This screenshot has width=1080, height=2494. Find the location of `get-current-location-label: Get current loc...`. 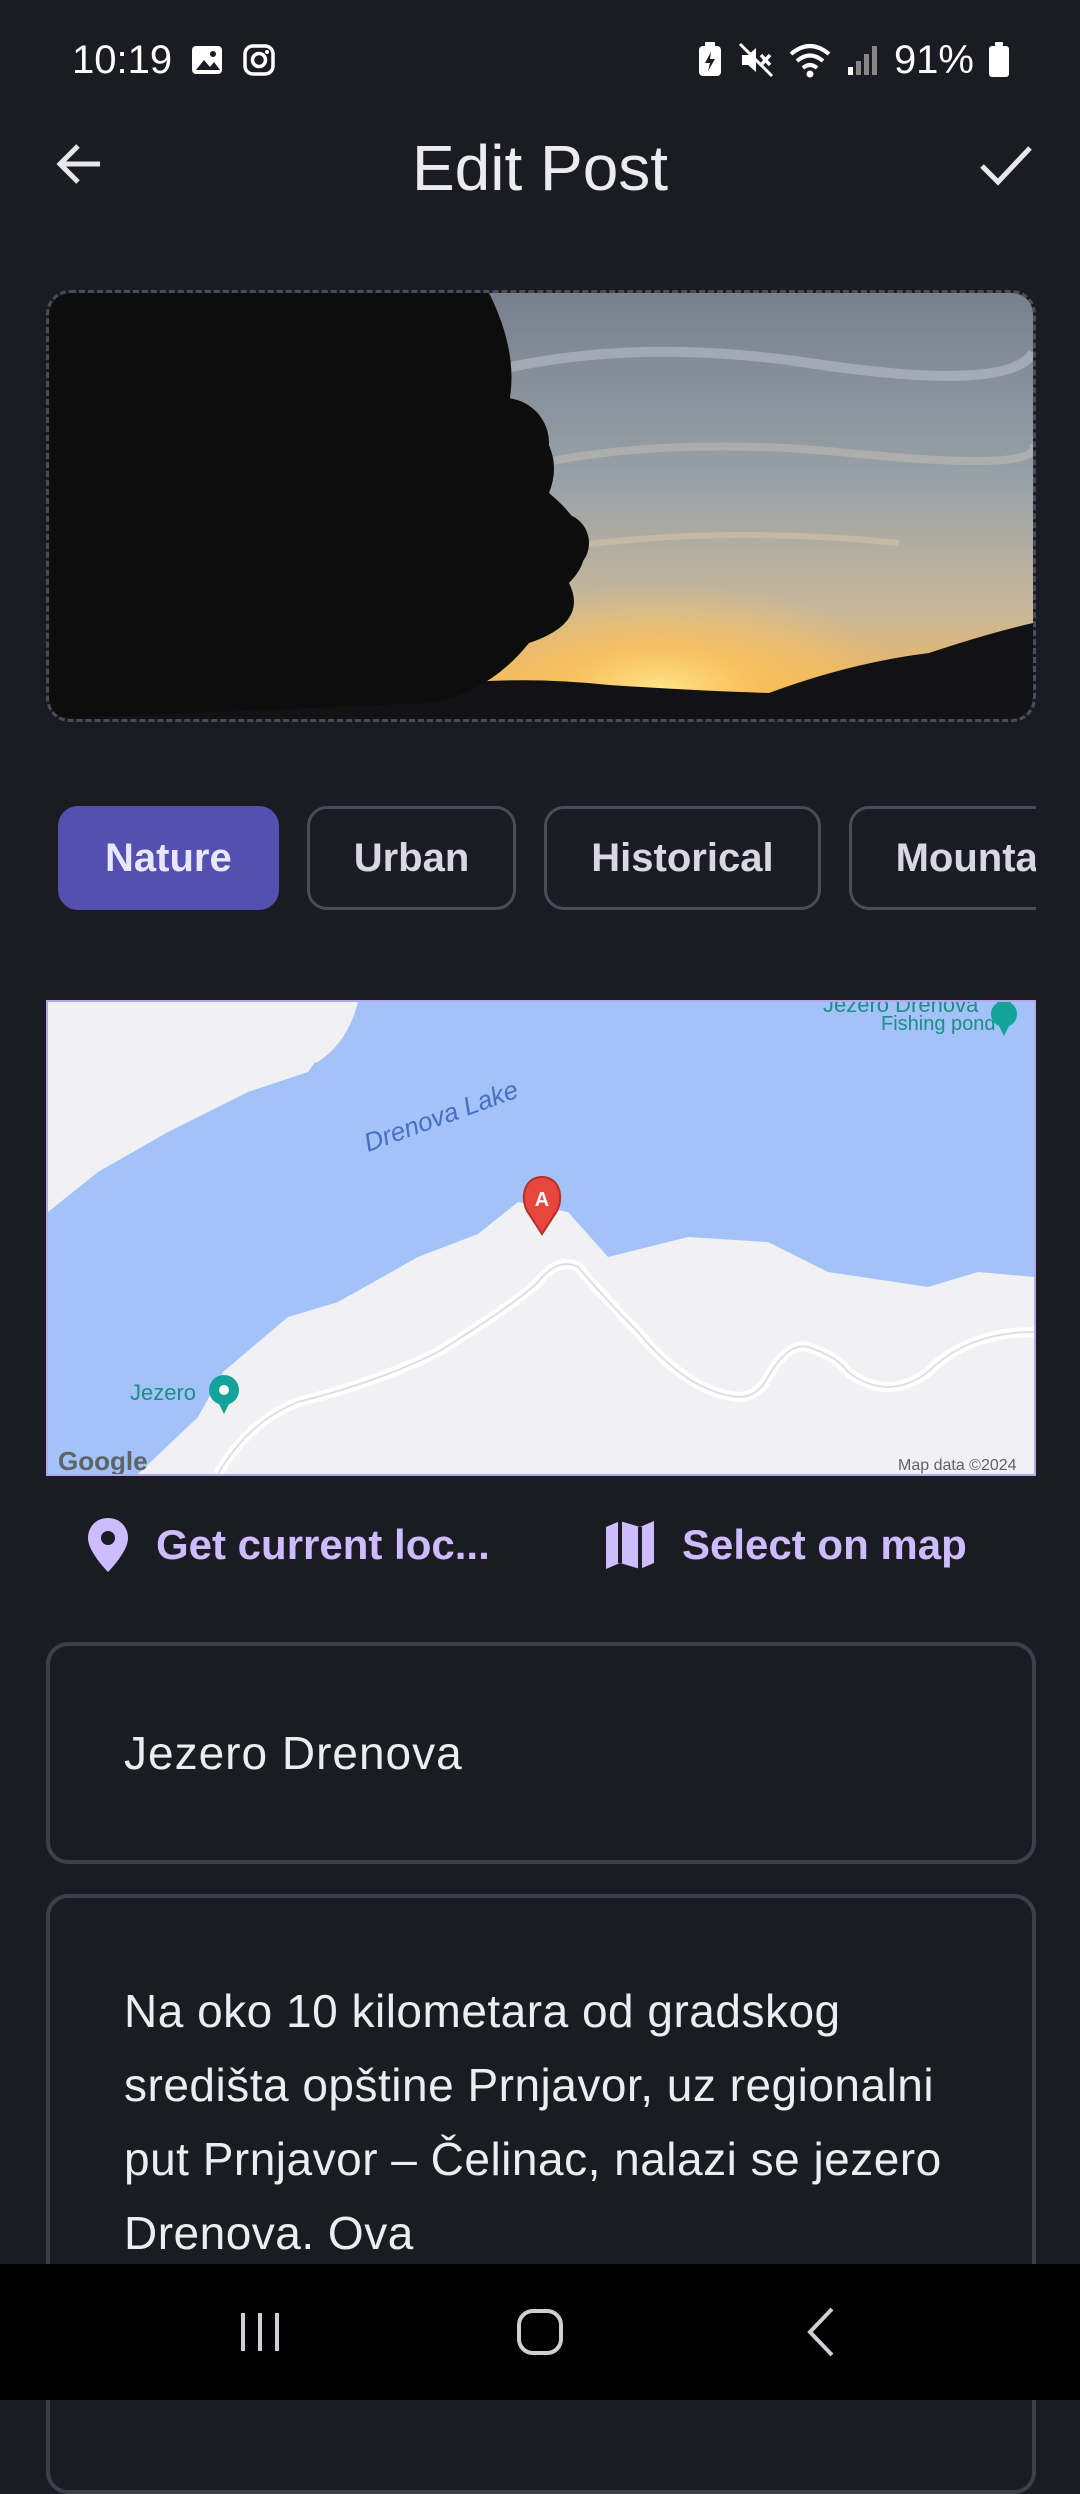

get-current-location-label: Get current loc... is located at coordinates (323, 1544).